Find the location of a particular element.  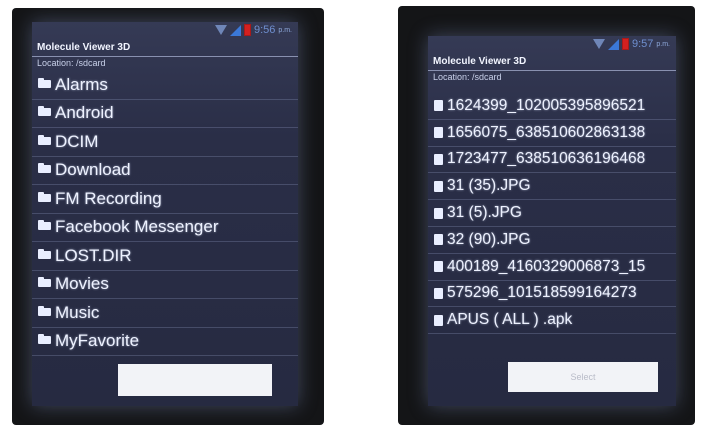

select-button is located at coordinates (195, 380).